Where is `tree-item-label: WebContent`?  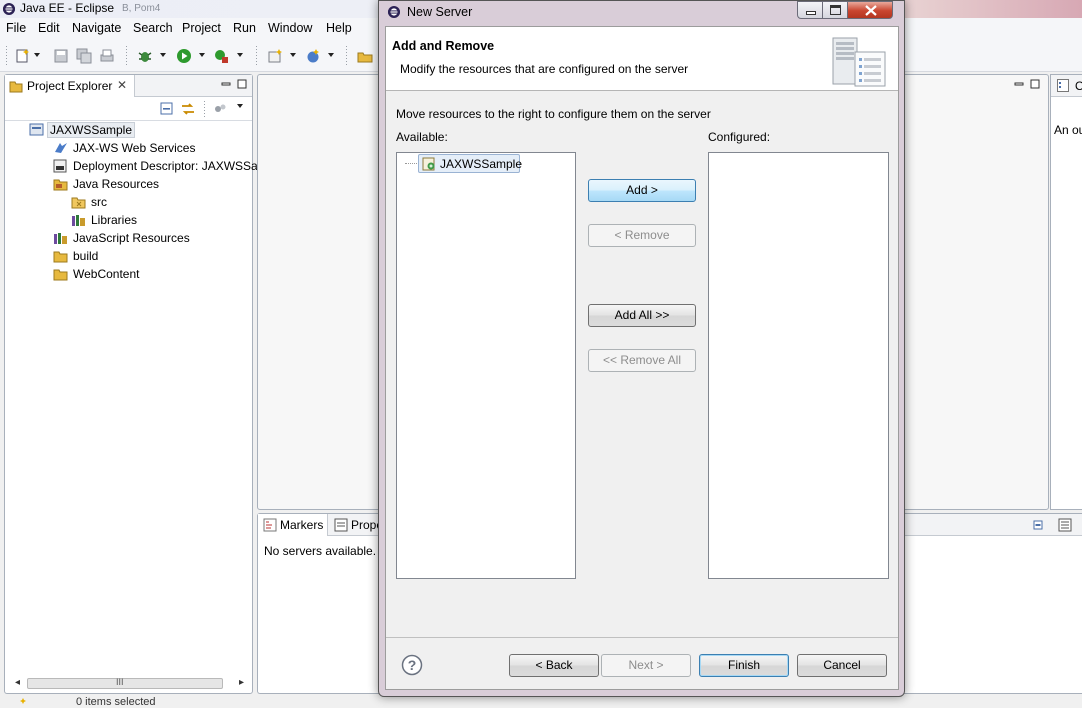
tree-item-label: WebContent is located at coordinates (106, 274).